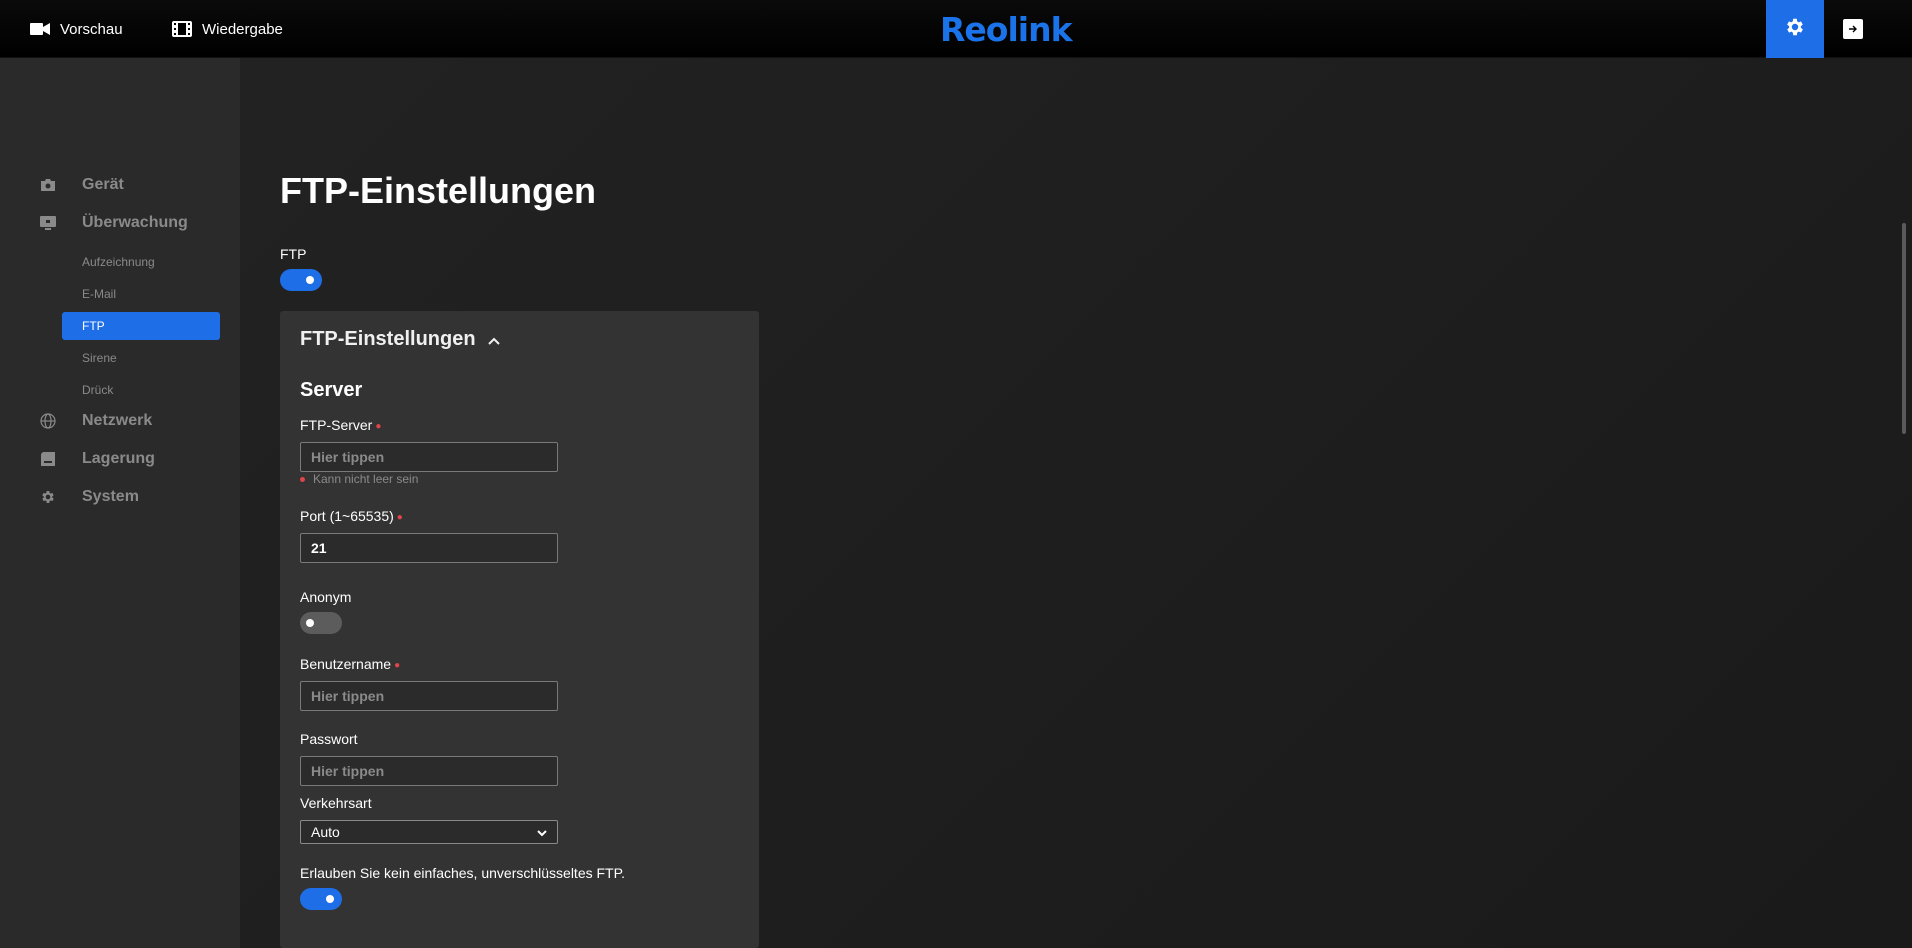 This screenshot has height=948, width=1912. What do you see at coordinates (493, 339) in the screenshot?
I see `chevron-up-icon` at bounding box center [493, 339].